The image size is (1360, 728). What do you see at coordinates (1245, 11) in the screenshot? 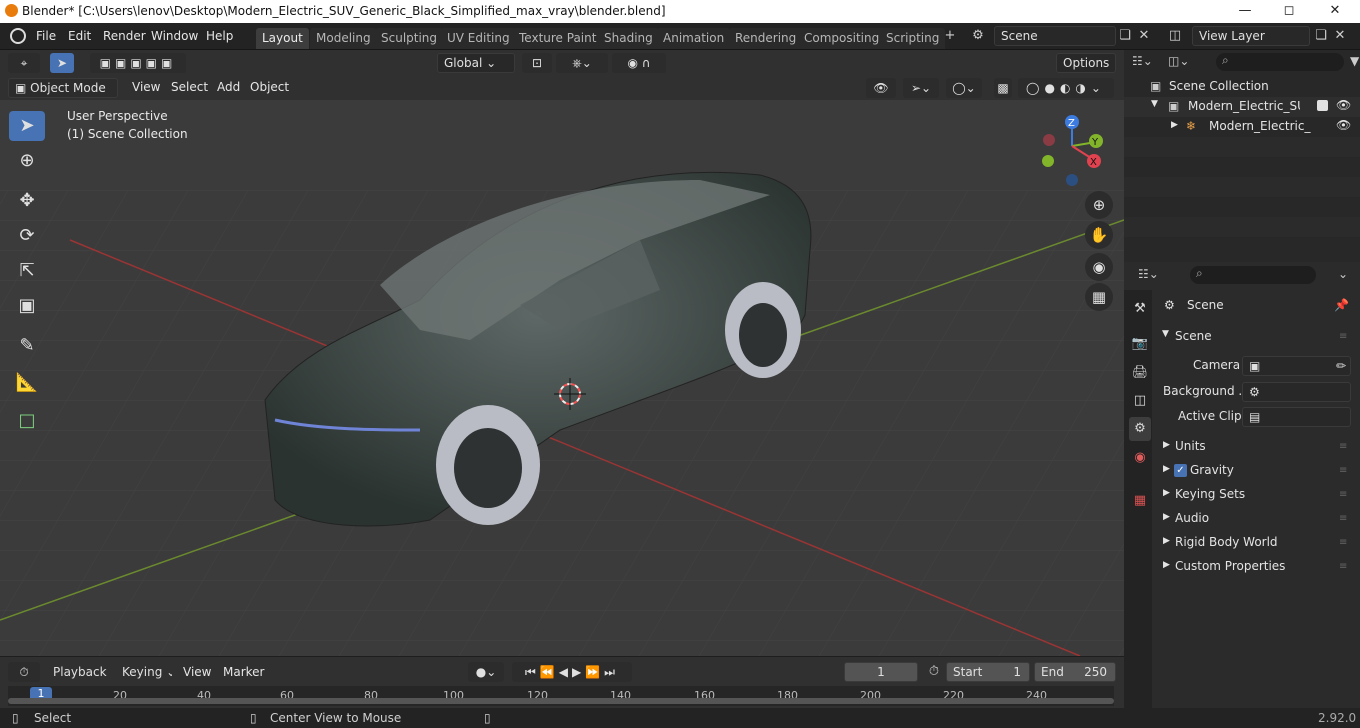
I see `minimize-icon: —` at bounding box center [1245, 11].